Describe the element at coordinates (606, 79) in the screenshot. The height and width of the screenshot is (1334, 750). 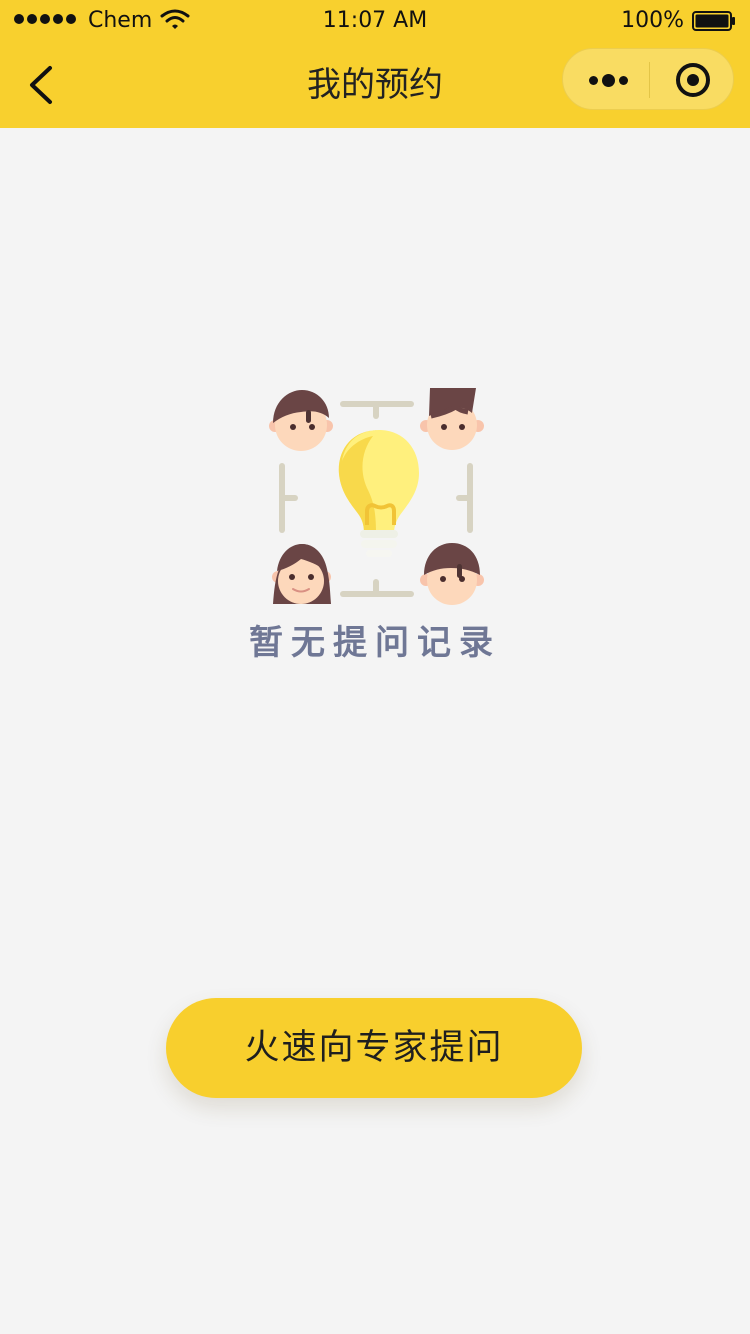
I see `more-button` at that location.